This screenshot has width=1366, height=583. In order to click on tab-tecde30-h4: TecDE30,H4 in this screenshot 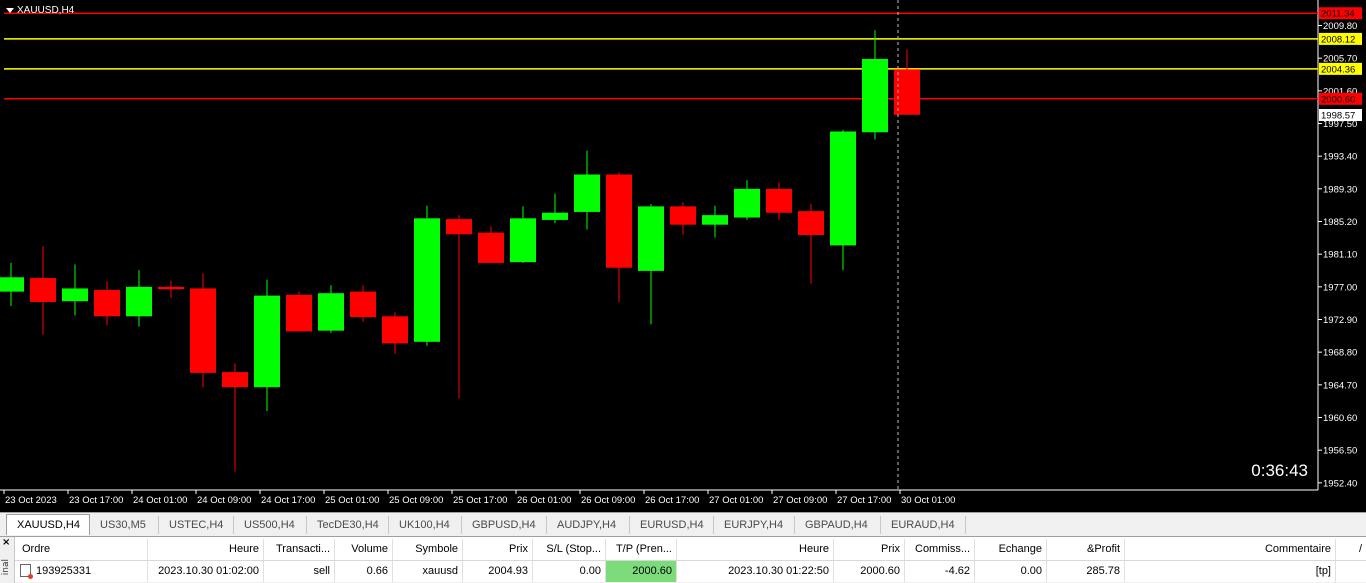, I will do `click(348, 525)`.